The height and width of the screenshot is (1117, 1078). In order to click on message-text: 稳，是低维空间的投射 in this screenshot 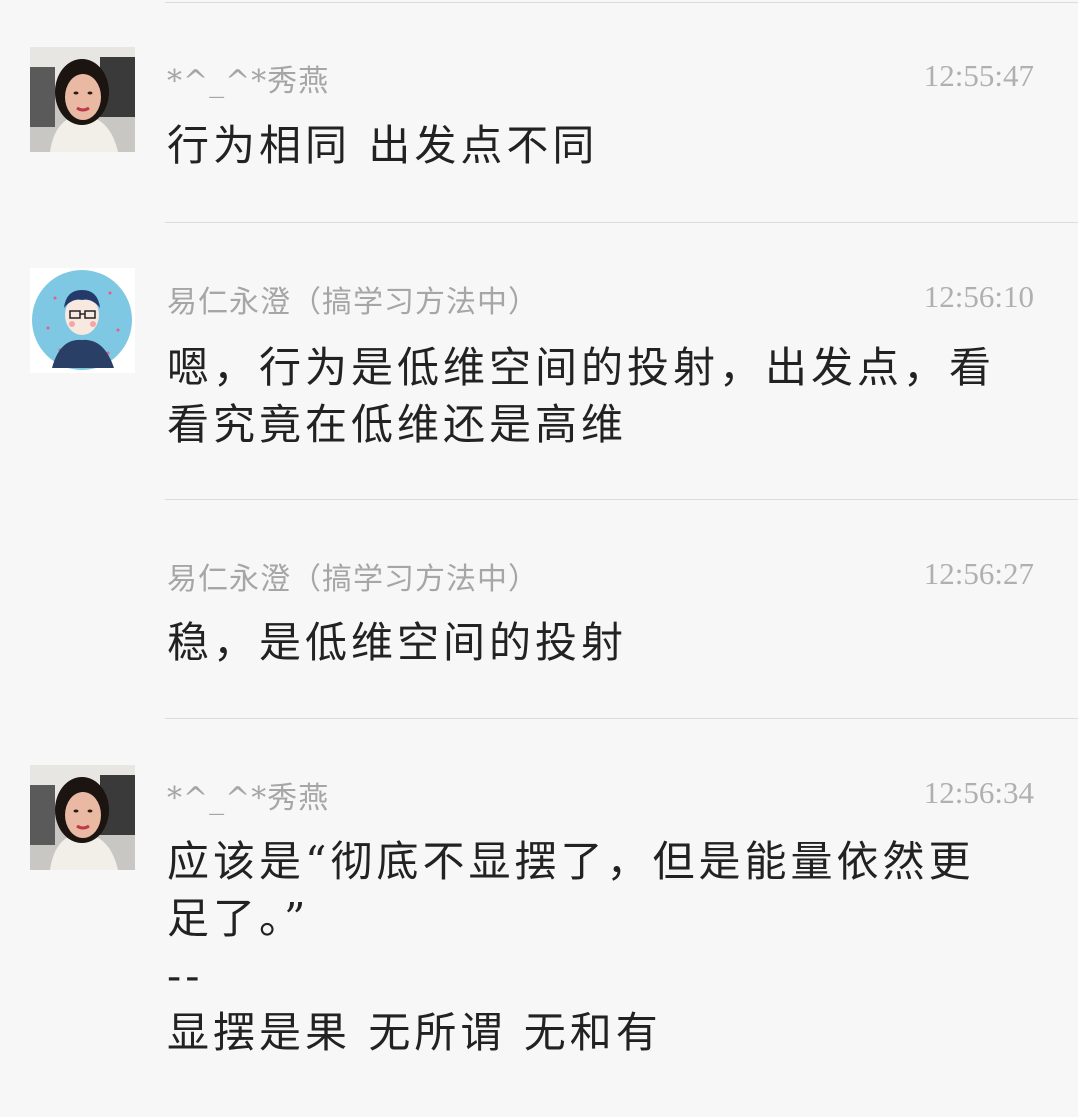, I will do `click(602, 642)`.